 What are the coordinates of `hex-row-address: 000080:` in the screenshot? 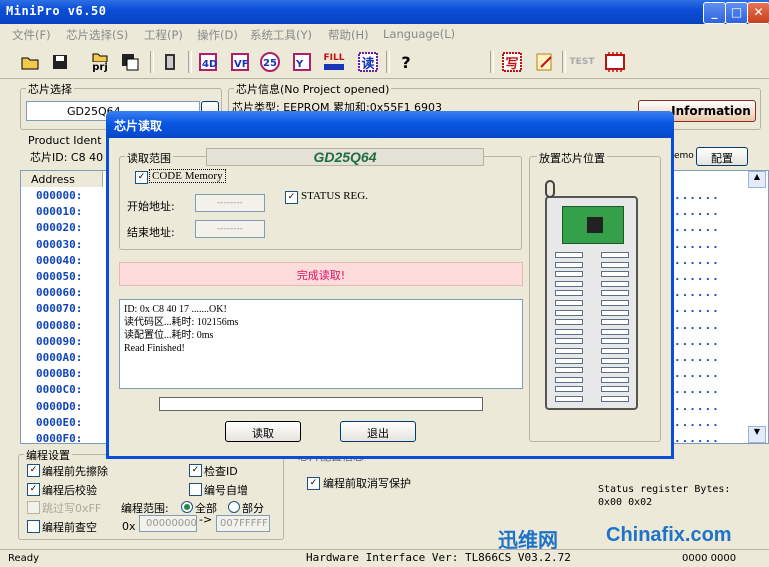 It's located at (59, 325).